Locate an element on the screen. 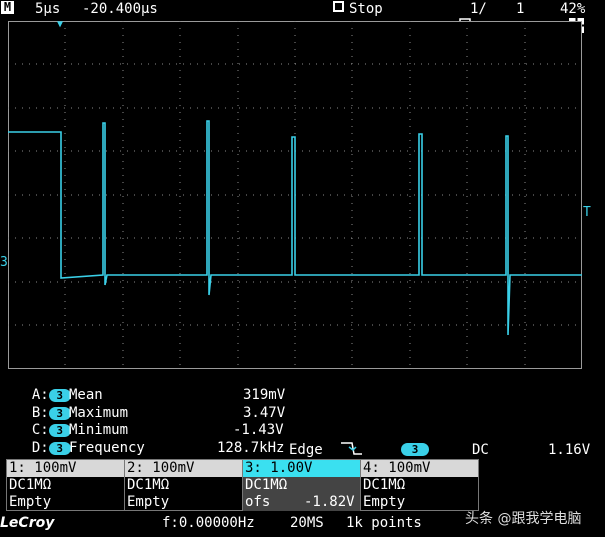  channel-1-box: 1: 100mV DC1MΩ Empty is located at coordinates (65, 485).